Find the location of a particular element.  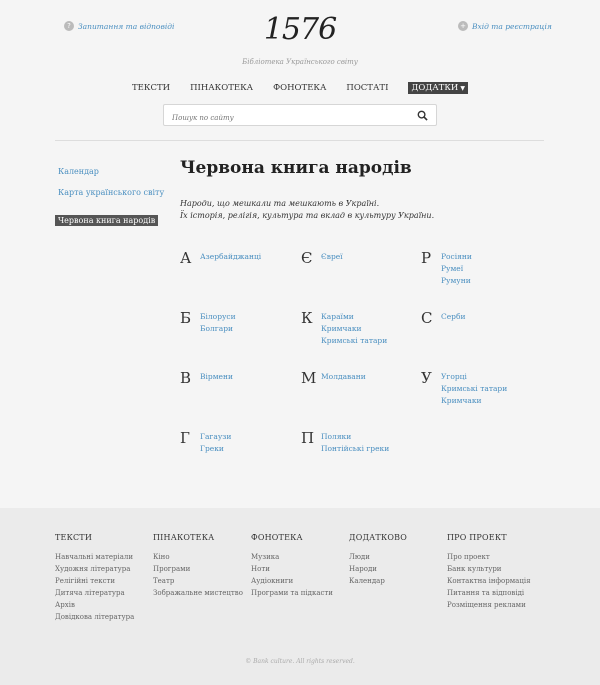

people-link: Болгари is located at coordinates (218, 329).